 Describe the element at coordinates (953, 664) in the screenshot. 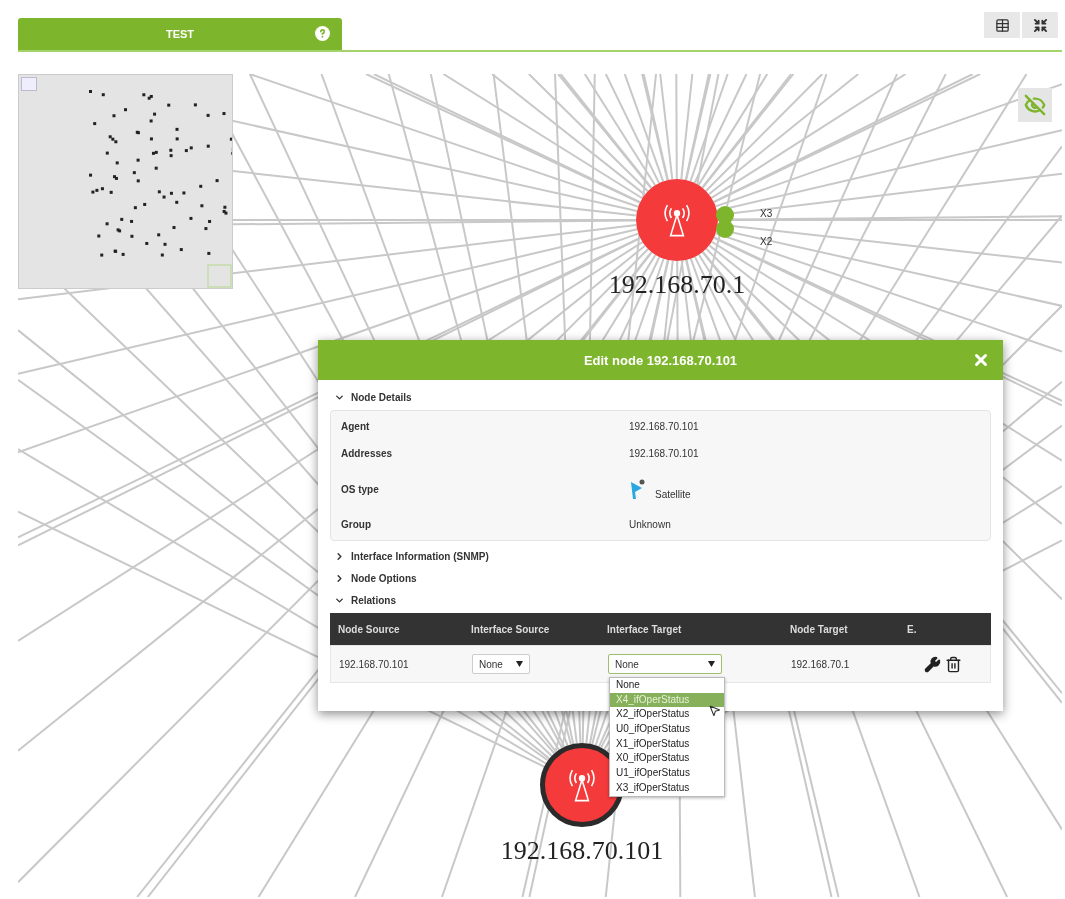

I see `trash-icon` at that location.